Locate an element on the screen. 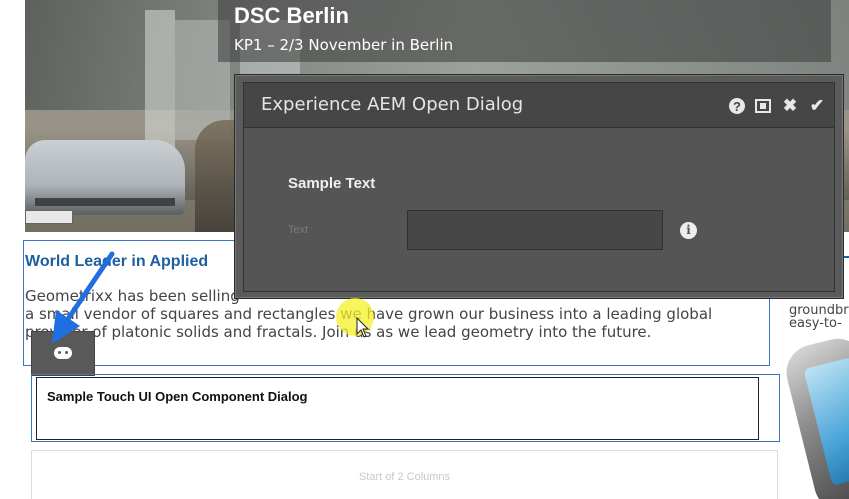 The width and height of the screenshot is (849, 499). text-field-label: Text is located at coordinates (298, 230).